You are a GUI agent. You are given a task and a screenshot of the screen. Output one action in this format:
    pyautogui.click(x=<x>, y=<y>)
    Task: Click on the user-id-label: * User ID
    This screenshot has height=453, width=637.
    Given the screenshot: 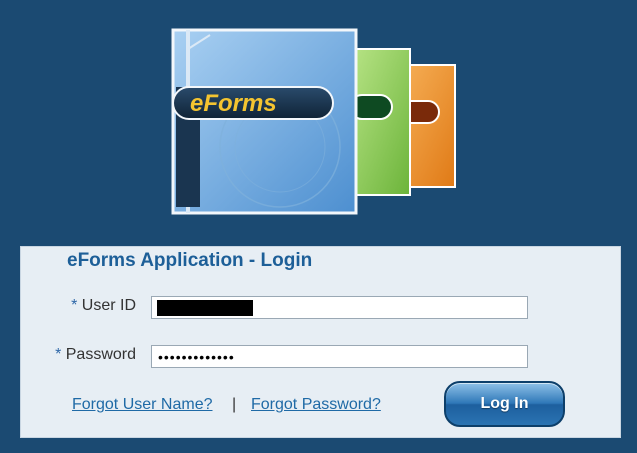 What is the action you would take?
    pyautogui.click(x=103, y=306)
    